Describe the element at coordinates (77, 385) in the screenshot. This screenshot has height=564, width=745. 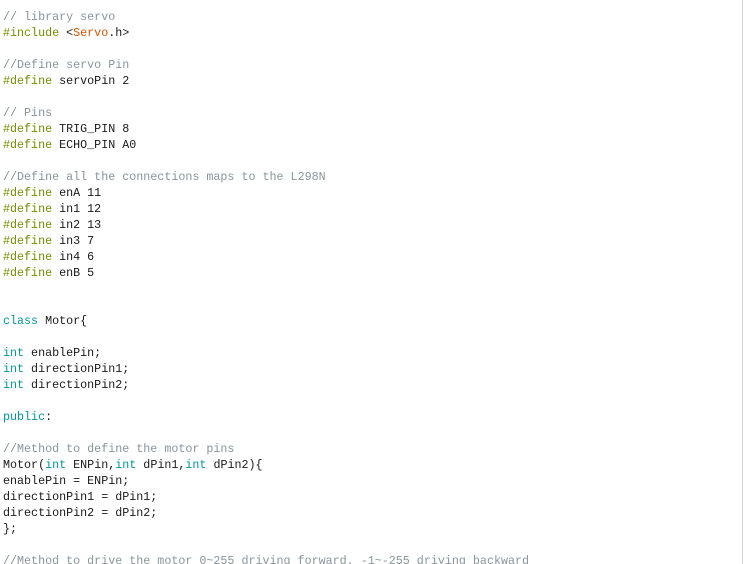
I see `code-token-plain: directionPin2;` at that location.